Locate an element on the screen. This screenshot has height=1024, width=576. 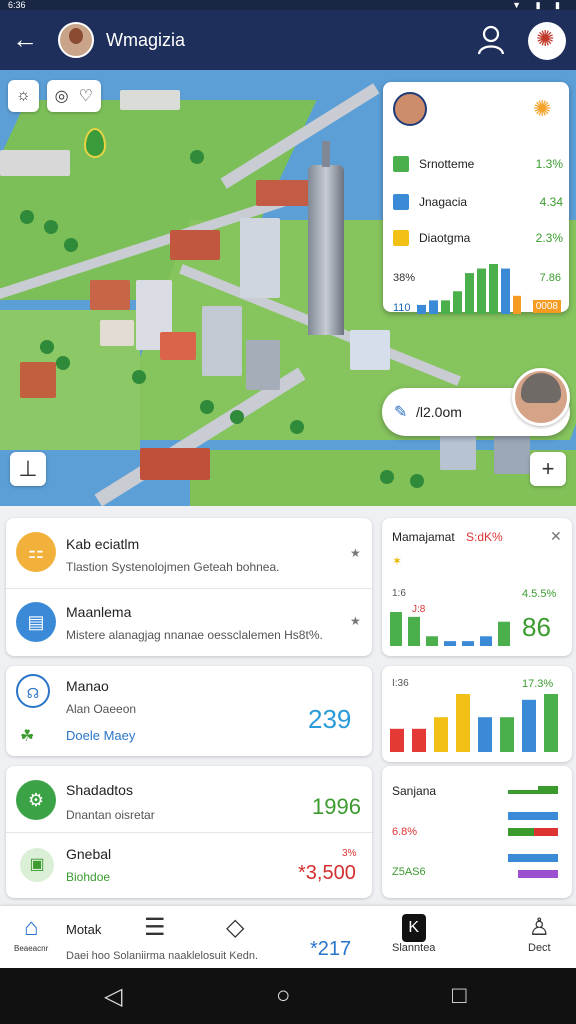
overlay-tag: 0008 is located at coordinates (546, 306).